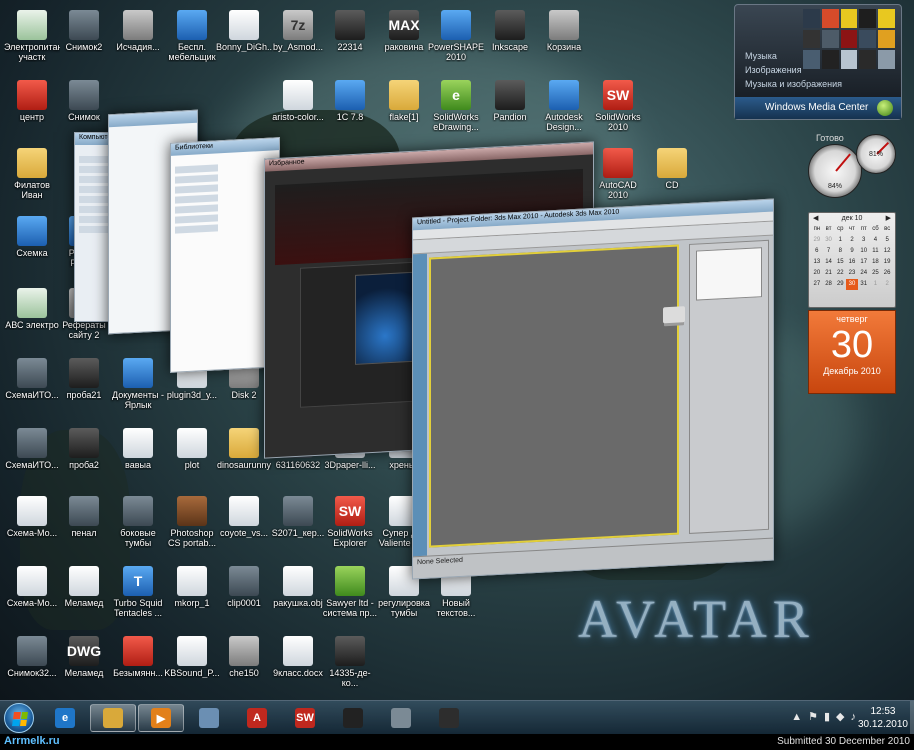 This screenshot has width=914, height=750. I want to click on desktop-icon: Inkscape, so click(510, 31).